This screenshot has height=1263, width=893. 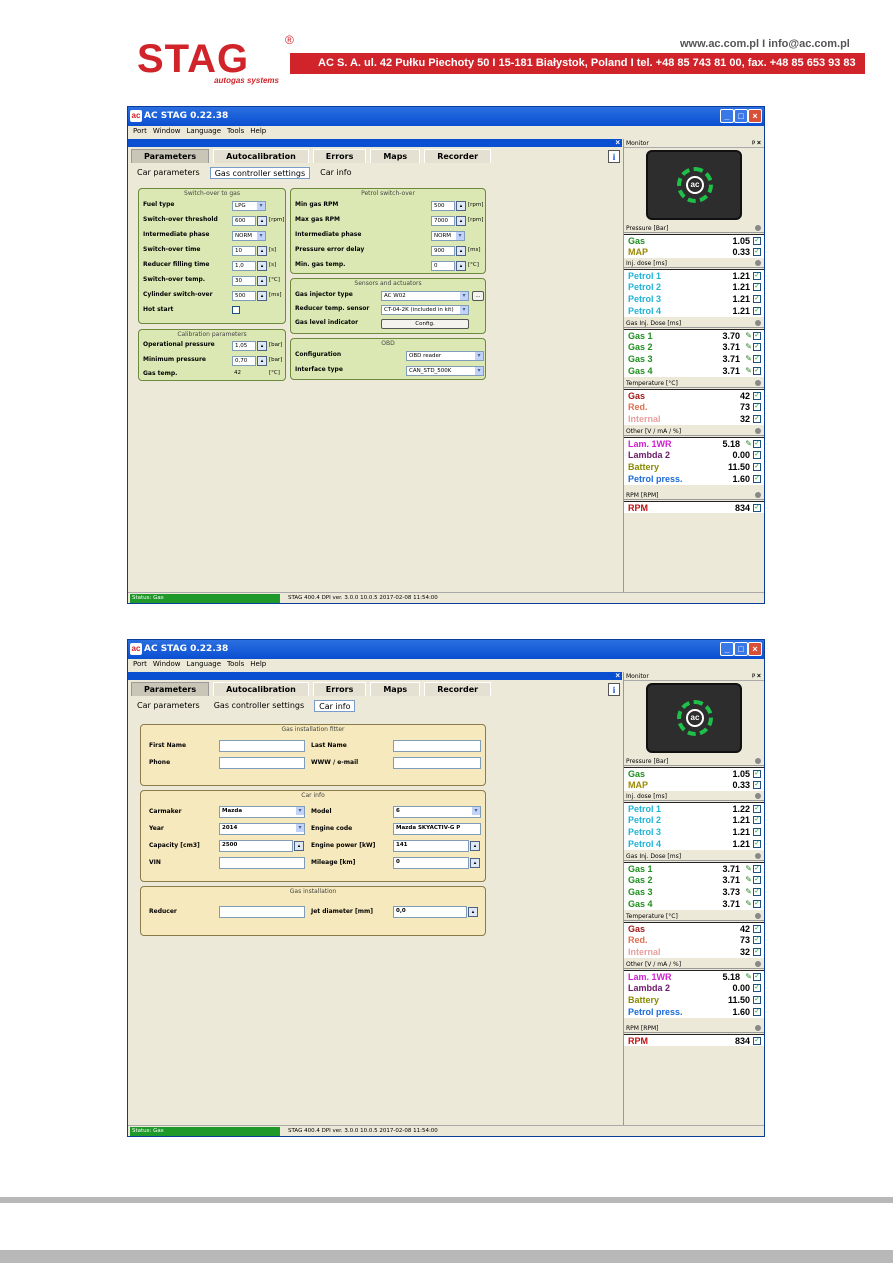 I want to click on operational-pressure-spinner: ▴, so click(x=262, y=346).